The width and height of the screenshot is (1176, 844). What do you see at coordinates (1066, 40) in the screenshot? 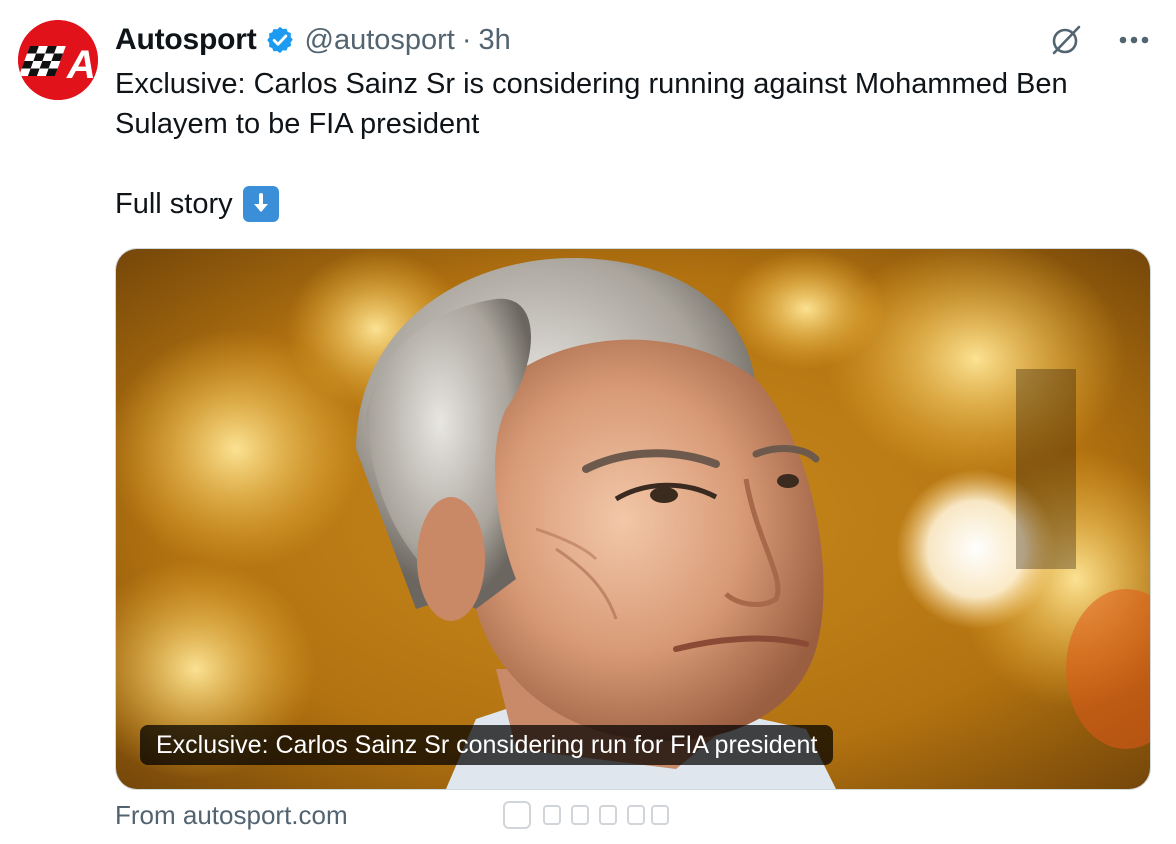
I see `grok-icon` at bounding box center [1066, 40].